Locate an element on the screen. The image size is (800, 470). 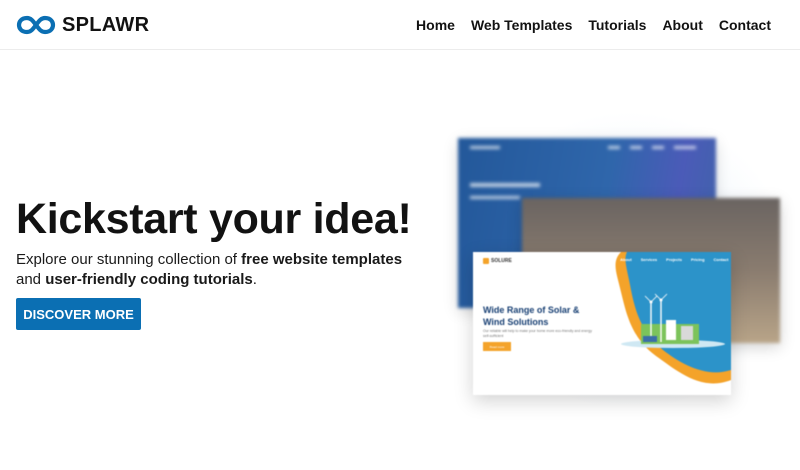
brand-logo-link: SPLAWR is located at coordinates (82, 25).